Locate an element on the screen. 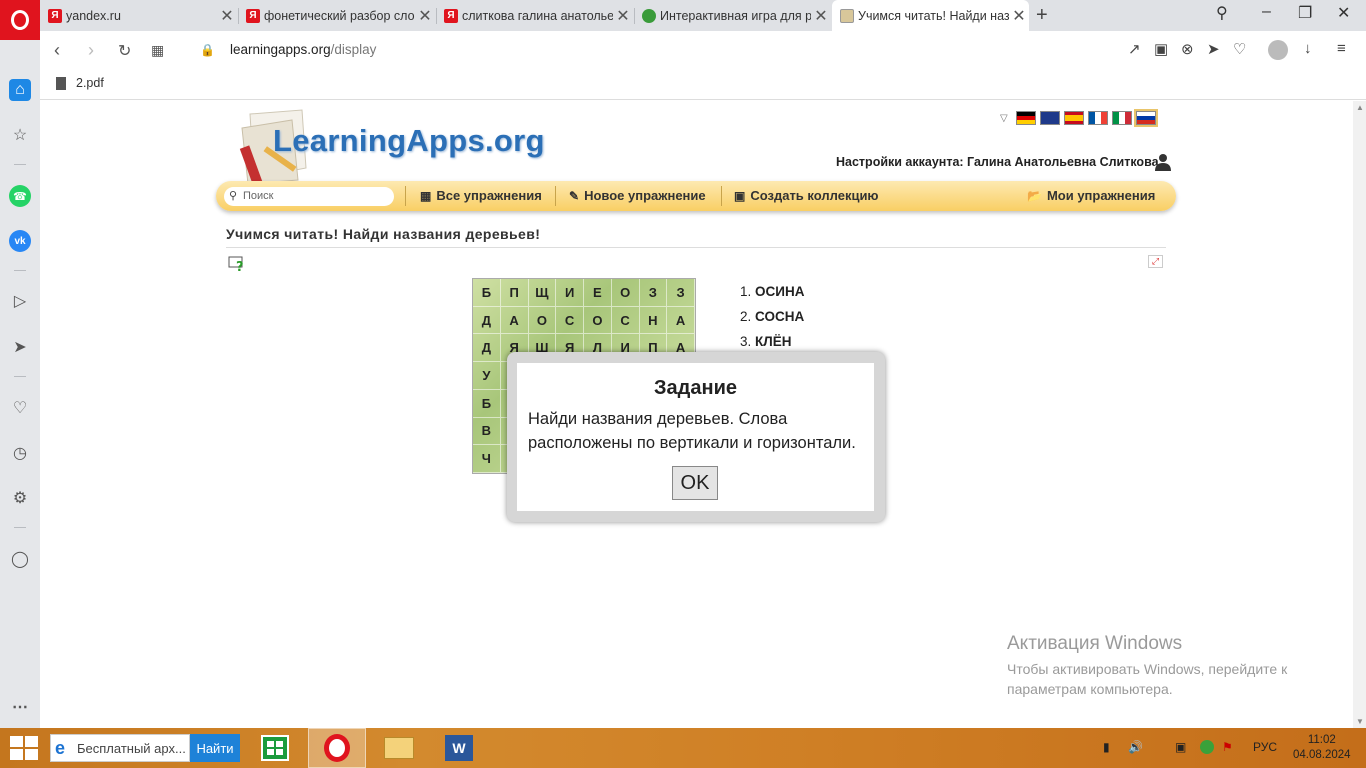 Image resolution: width=1366 pixels, height=768 pixels. word-app-icon: W is located at coordinates (459, 748).